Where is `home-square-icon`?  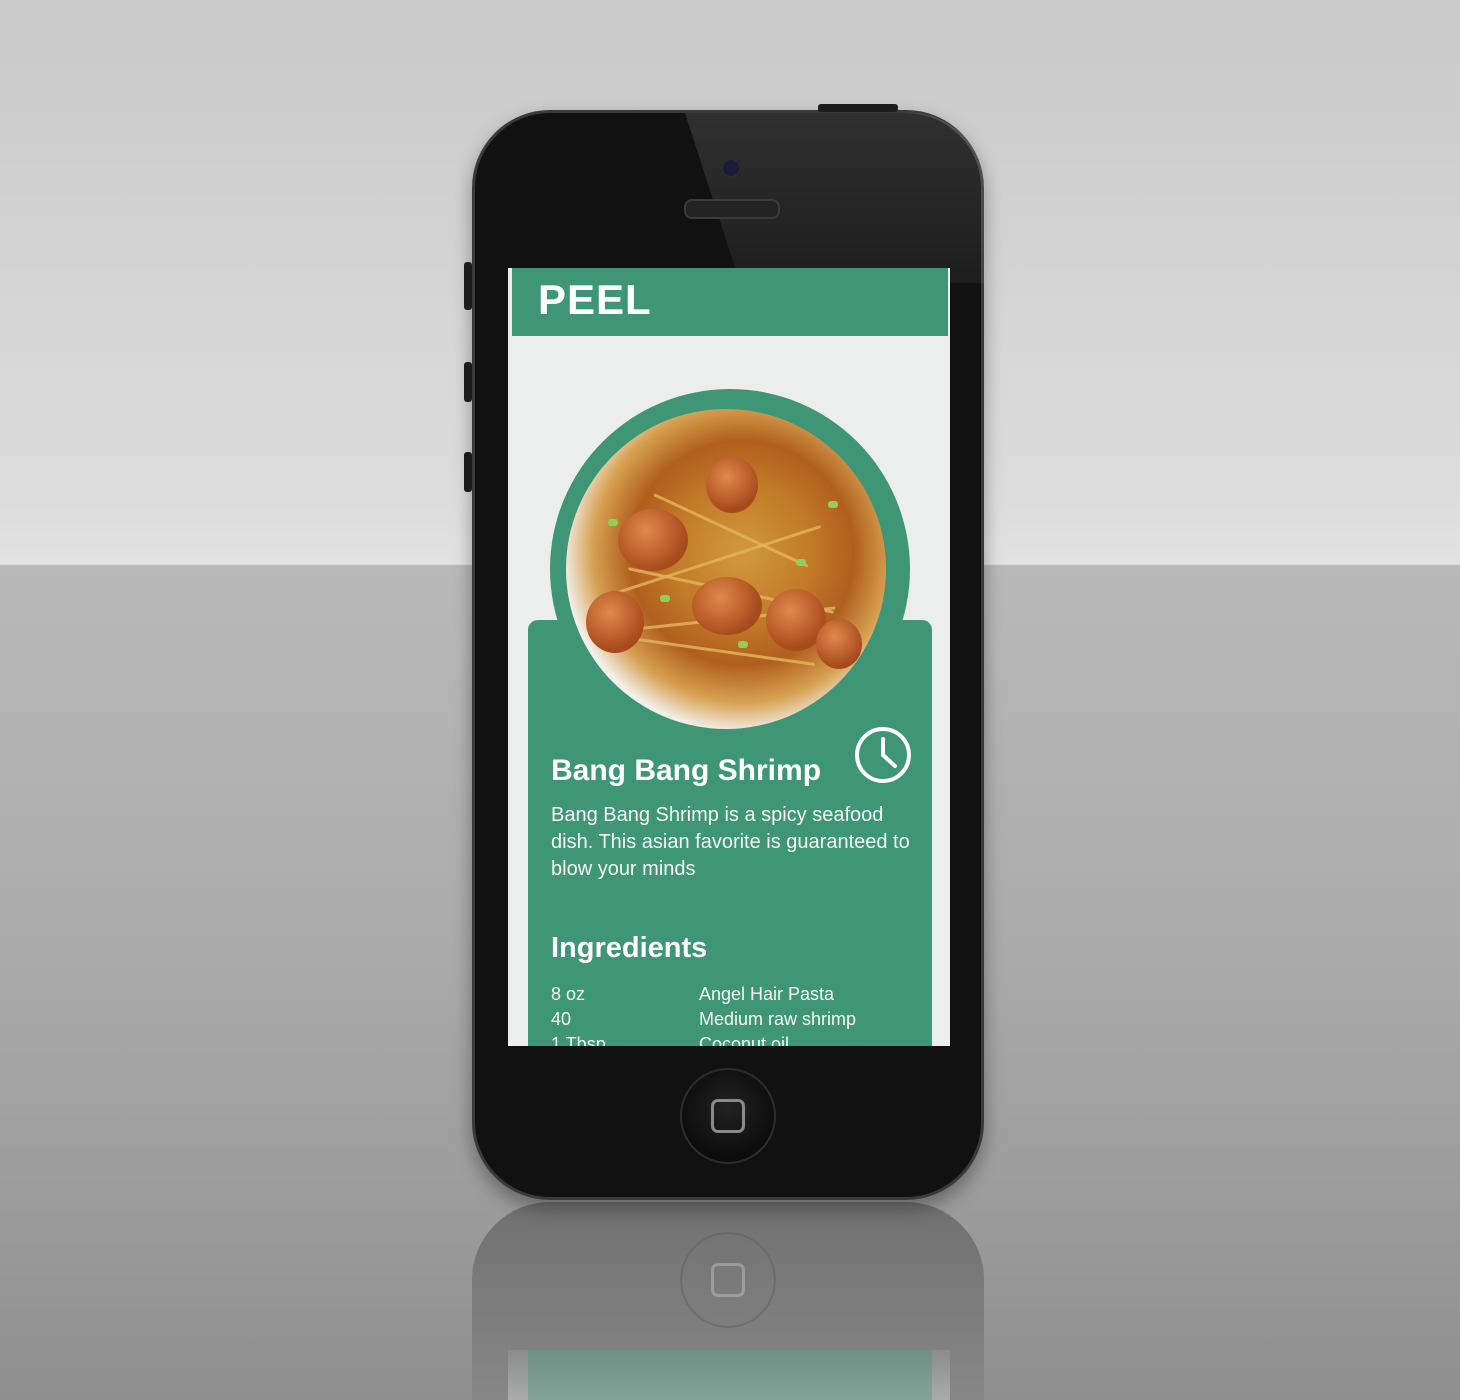
home-square-icon is located at coordinates (728, 1116).